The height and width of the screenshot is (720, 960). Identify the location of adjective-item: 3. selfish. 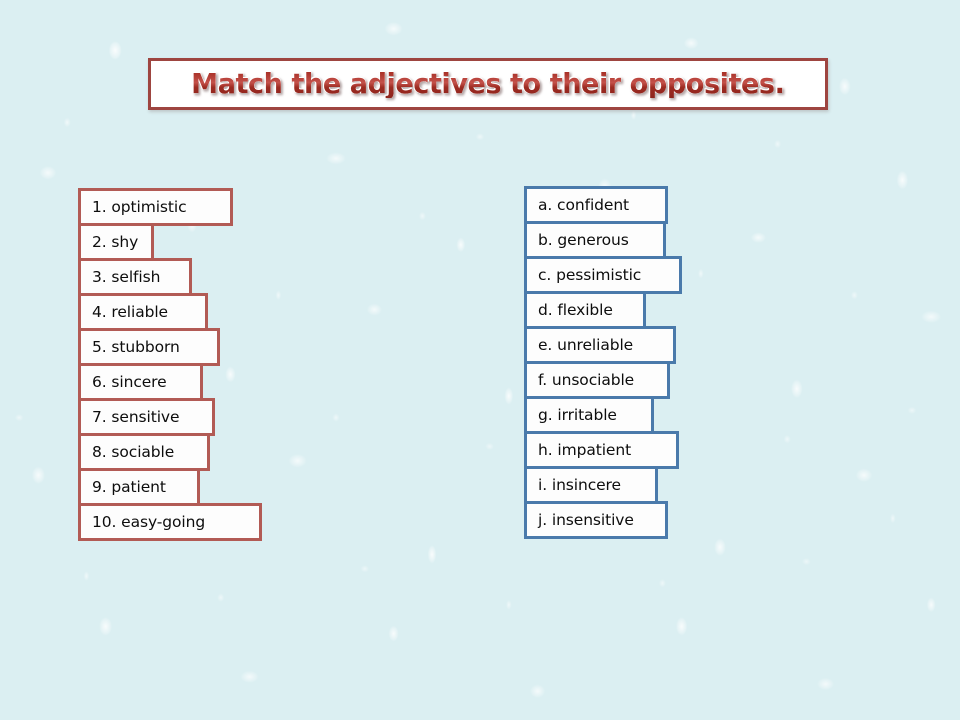
(135, 277).